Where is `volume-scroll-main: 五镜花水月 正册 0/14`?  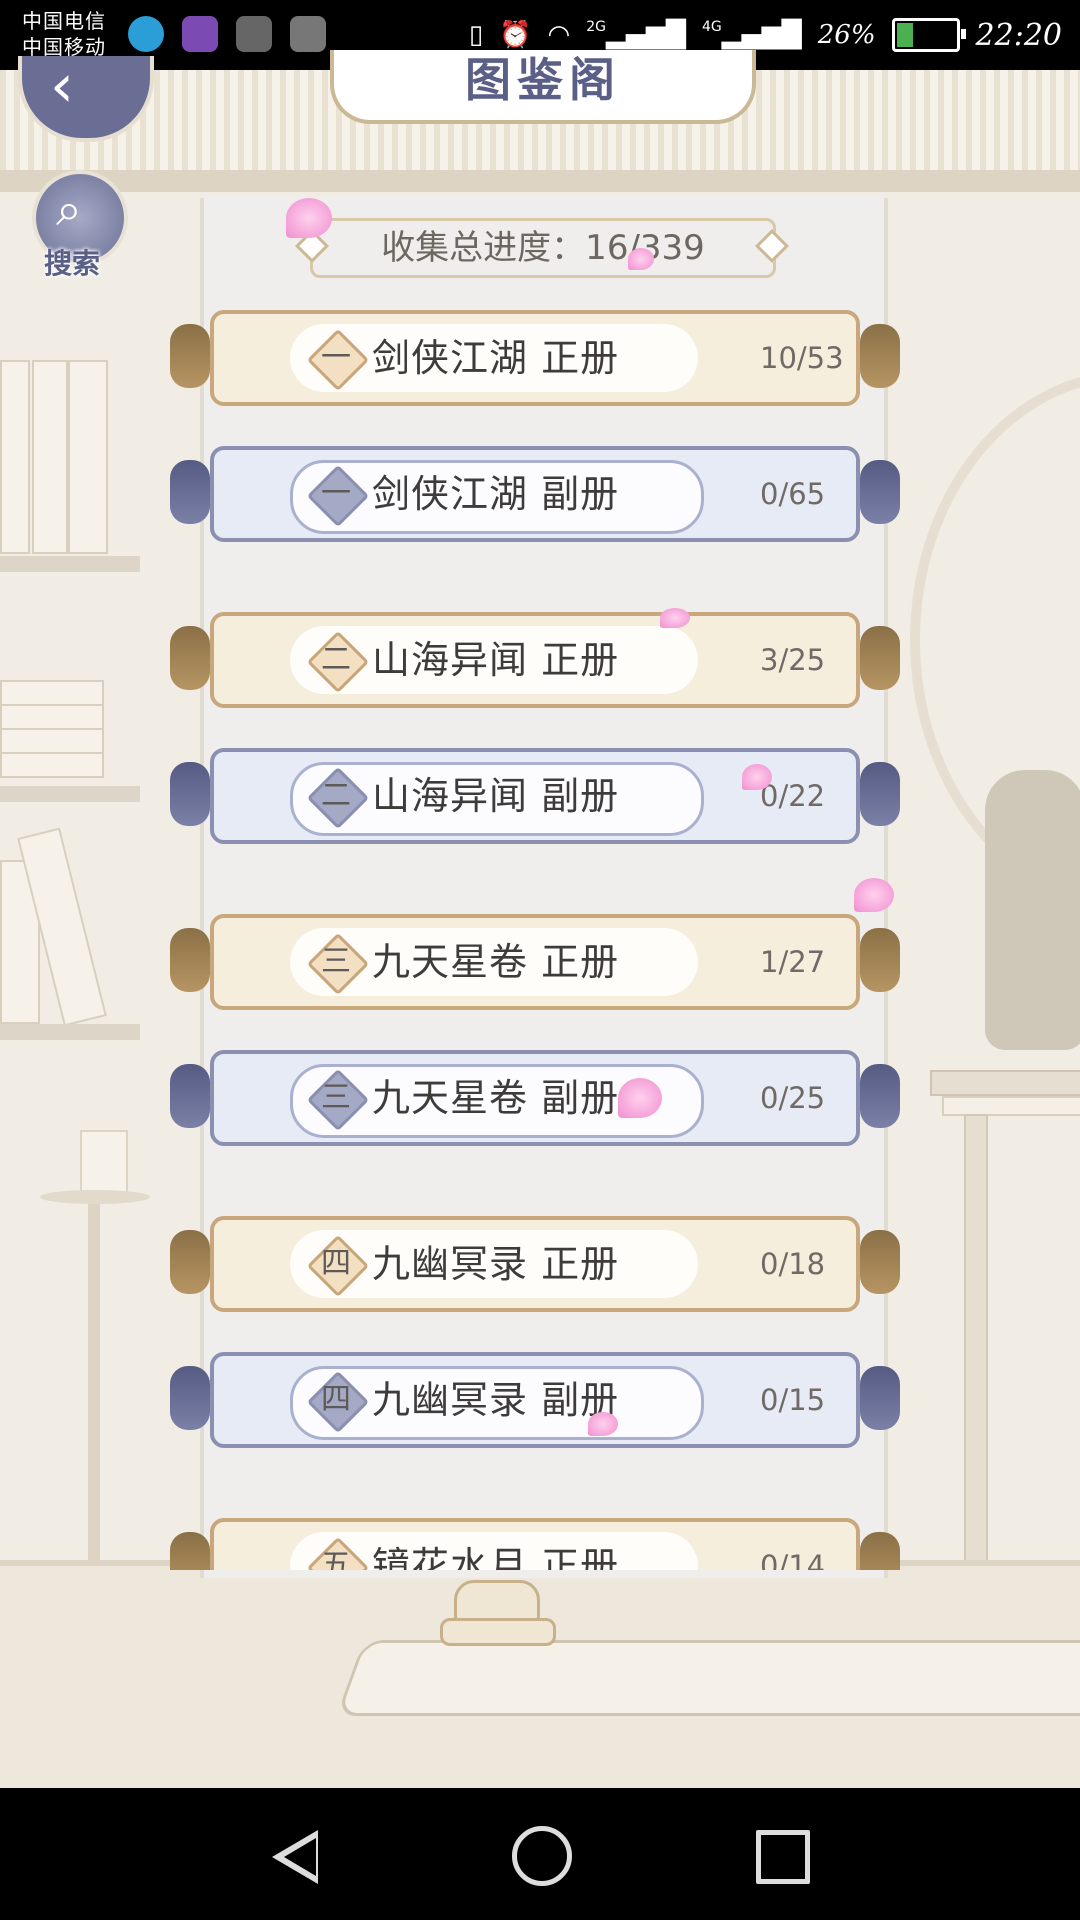 volume-scroll-main: 五镜花水月 正册 0/14 is located at coordinates (535, 1544).